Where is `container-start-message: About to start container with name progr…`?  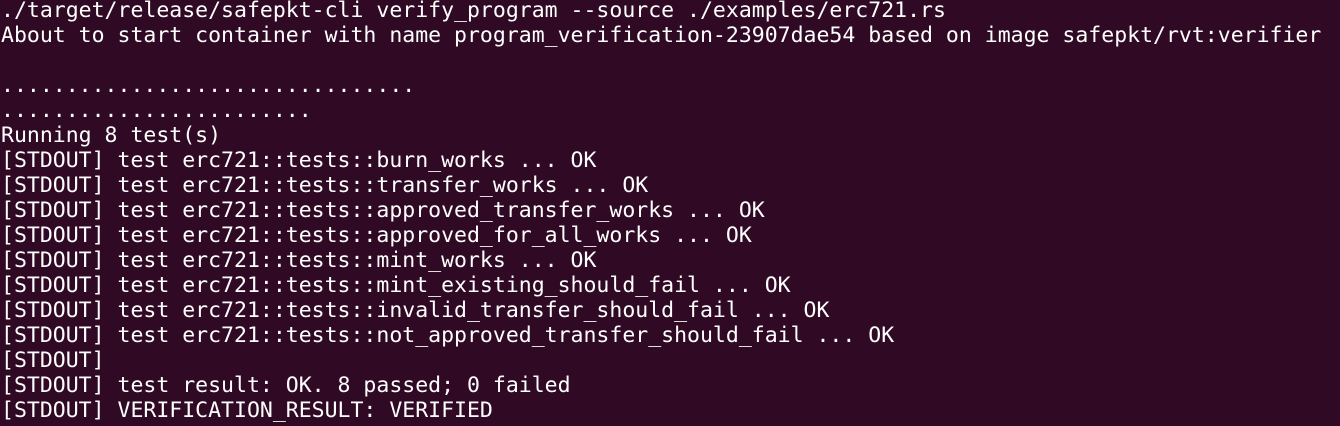
container-start-message: About to start container with name progr… is located at coordinates (661, 35).